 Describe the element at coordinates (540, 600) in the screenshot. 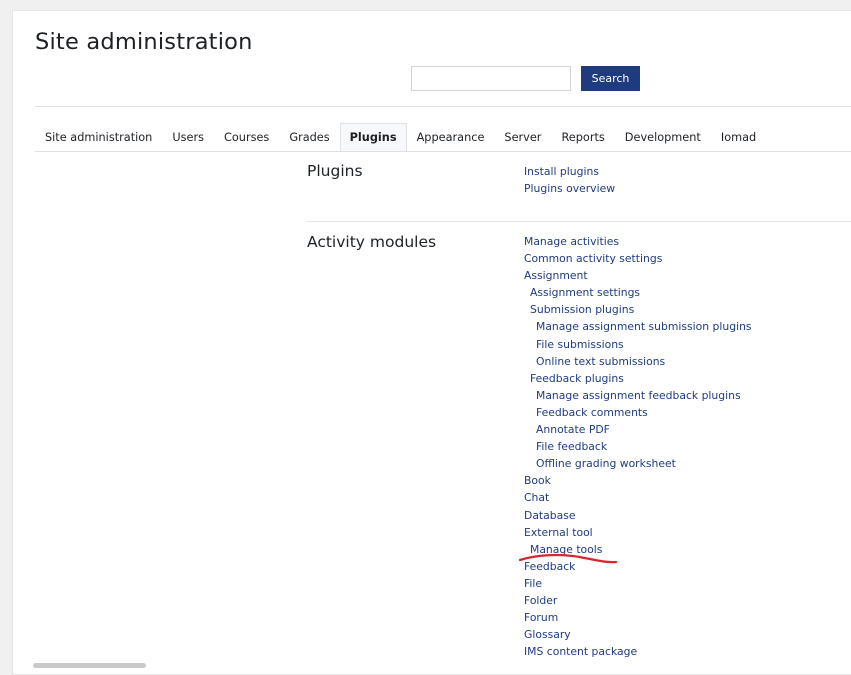

I see `link-folder: Folder` at that location.